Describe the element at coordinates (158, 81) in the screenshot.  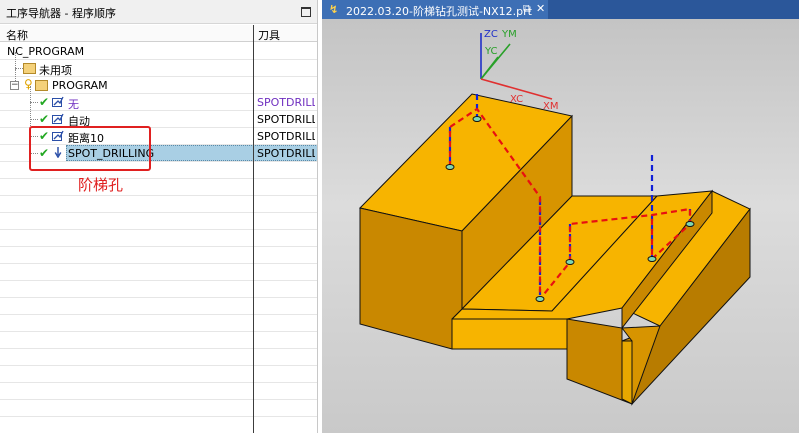
I see `tree-row-program: − ♀ PROGRAM` at that location.